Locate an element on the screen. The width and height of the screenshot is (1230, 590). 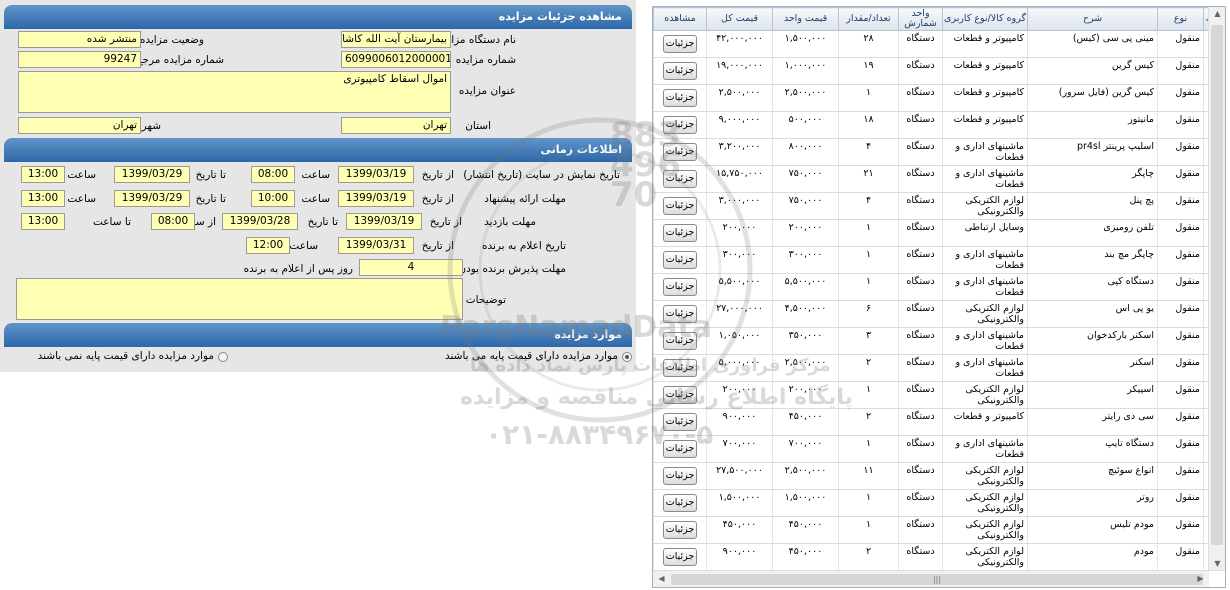
row-total-price: ۴۵۰,۰۰۰ is located at coordinates (739, 530).